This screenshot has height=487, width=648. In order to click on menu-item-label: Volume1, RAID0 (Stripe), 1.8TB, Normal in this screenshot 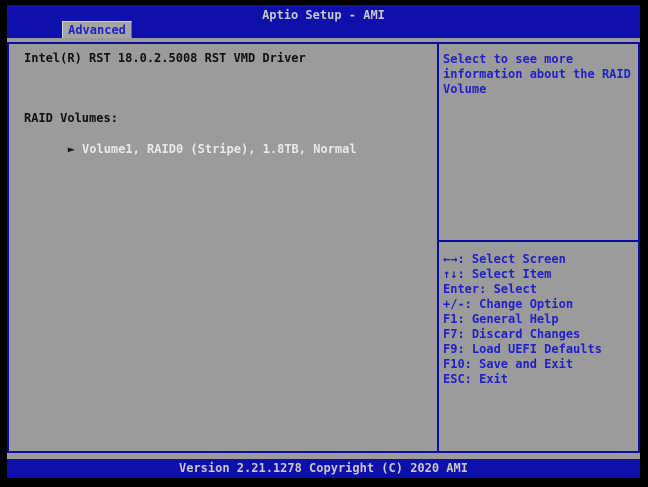, I will do `click(219, 149)`.